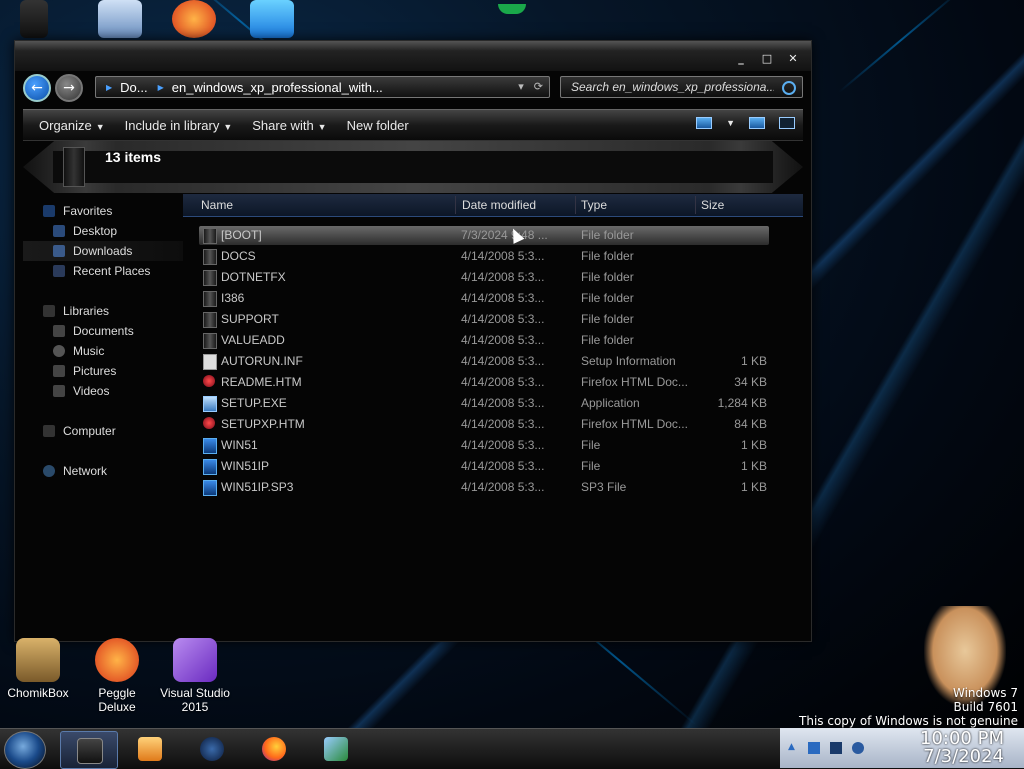 The height and width of the screenshot is (769, 1024). I want to click on desktop-icon-chomikbox: ChomikBox, so click(38, 669).